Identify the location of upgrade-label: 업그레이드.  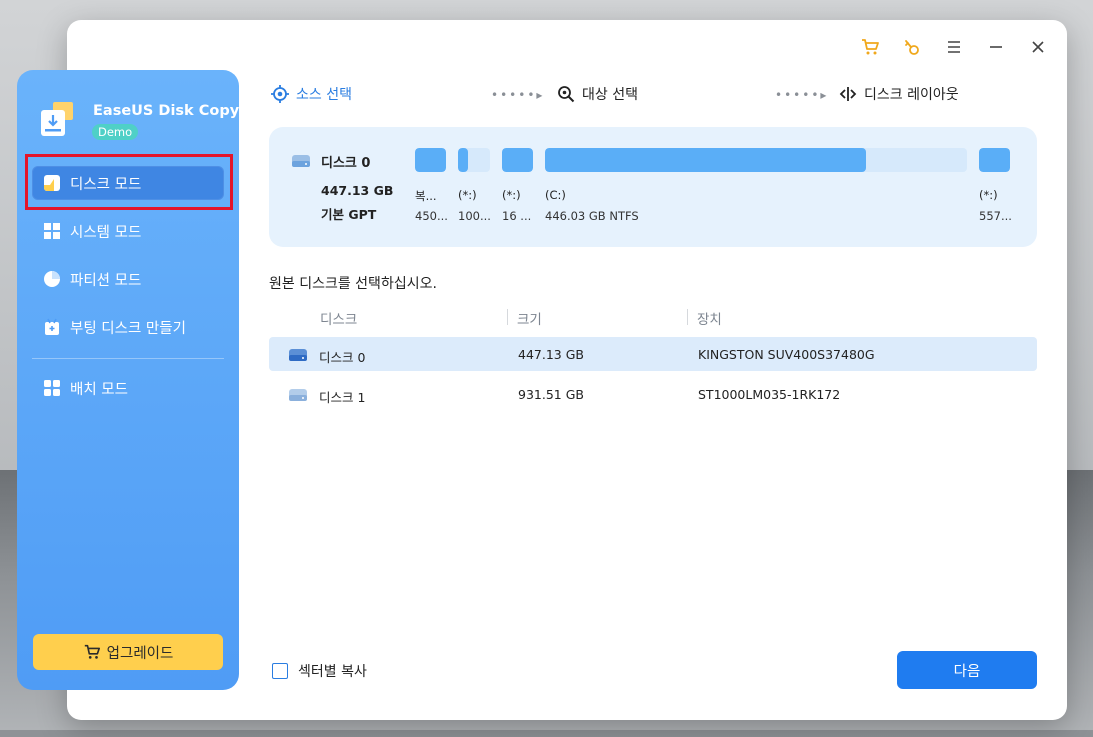
(140, 653).